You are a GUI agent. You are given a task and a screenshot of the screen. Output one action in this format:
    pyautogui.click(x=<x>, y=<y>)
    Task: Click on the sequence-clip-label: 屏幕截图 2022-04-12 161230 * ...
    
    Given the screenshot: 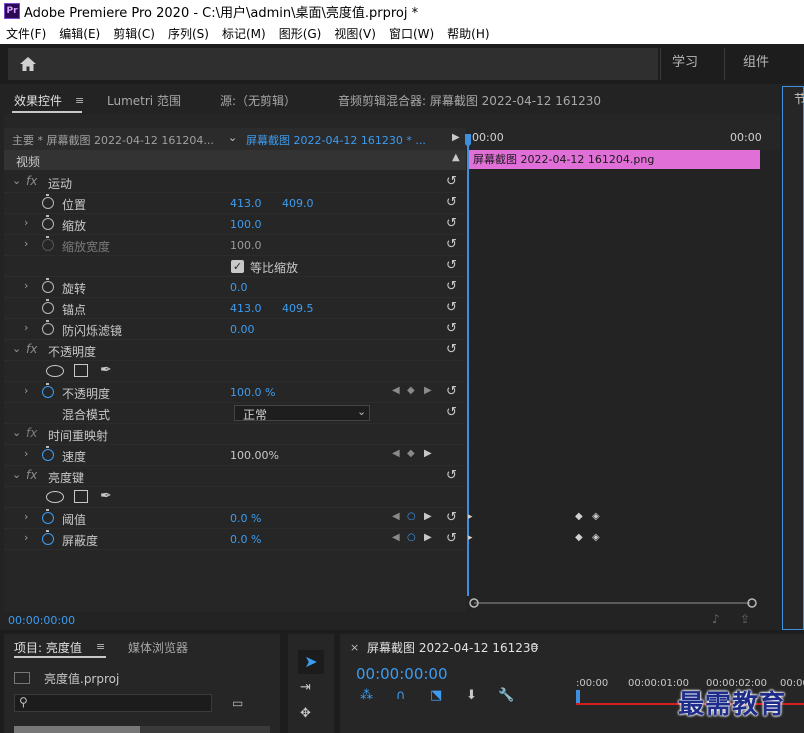 What is the action you would take?
    pyautogui.click(x=336, y=140)
    